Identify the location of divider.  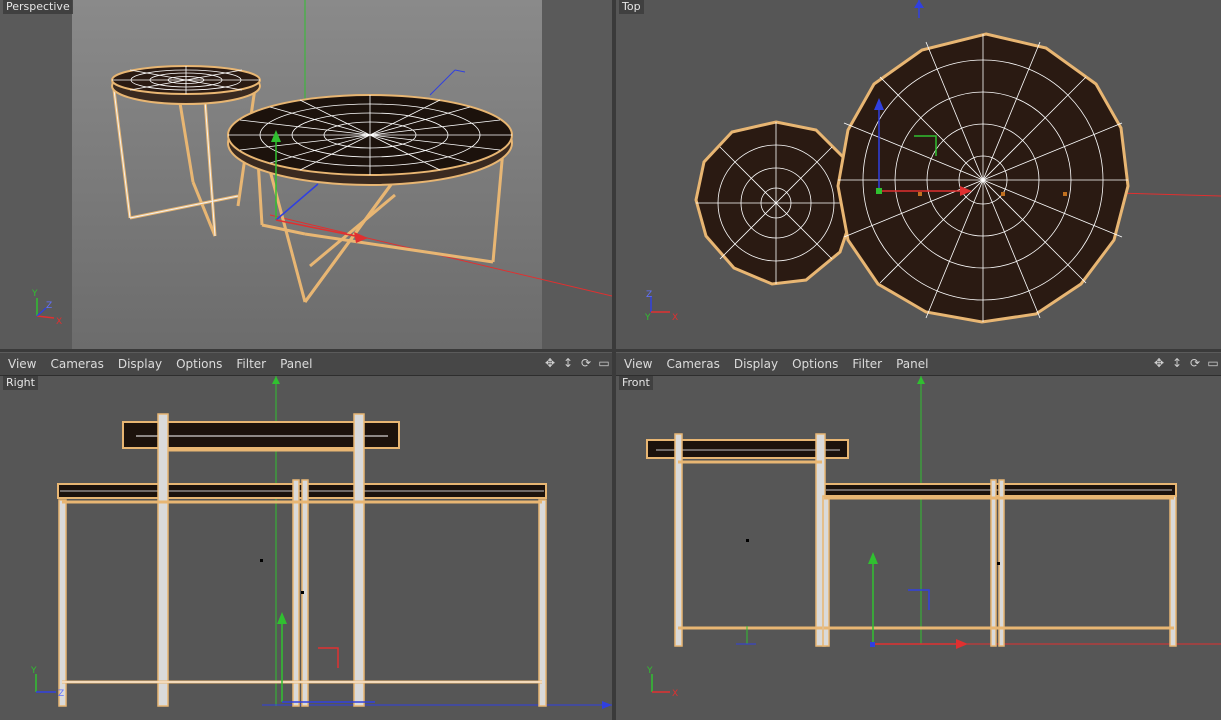
(614, 360).